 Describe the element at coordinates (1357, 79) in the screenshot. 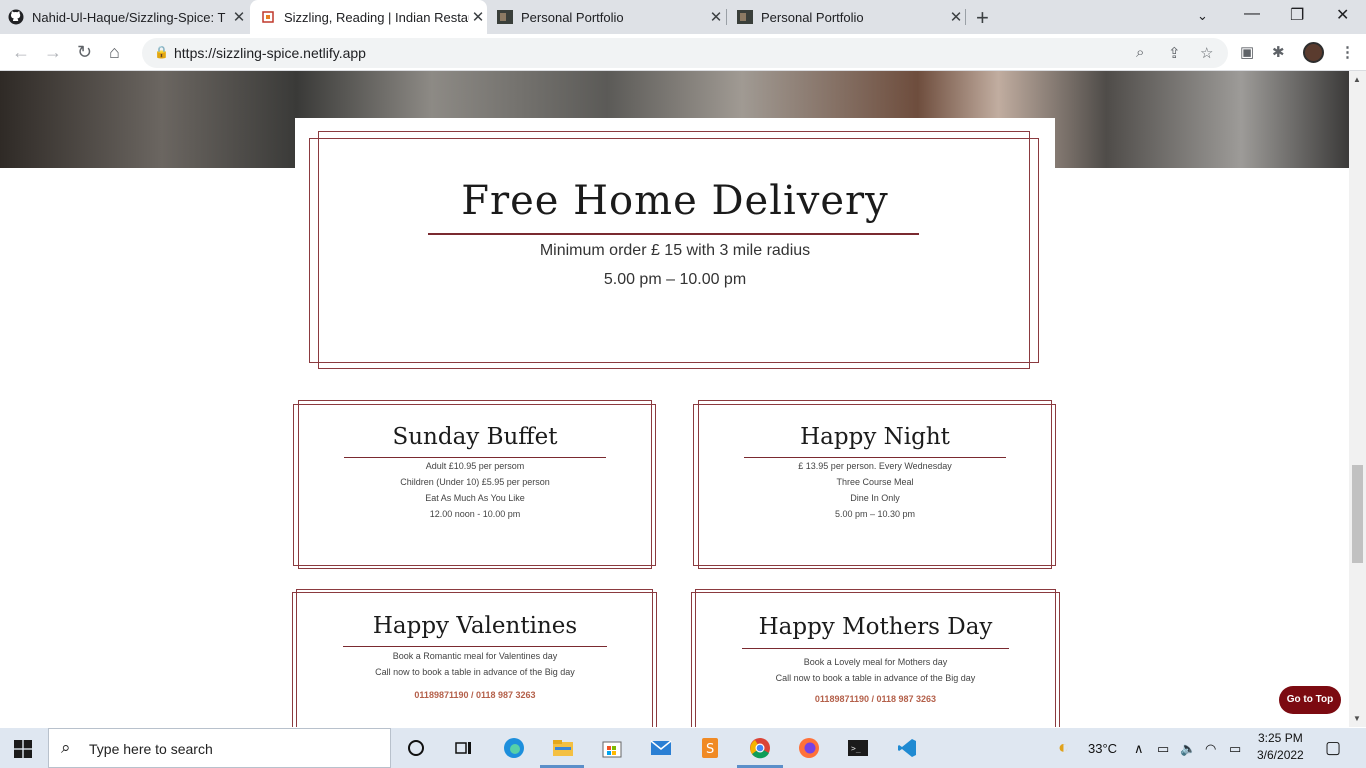

I see `scroll-up-icon: ▲` at that location.